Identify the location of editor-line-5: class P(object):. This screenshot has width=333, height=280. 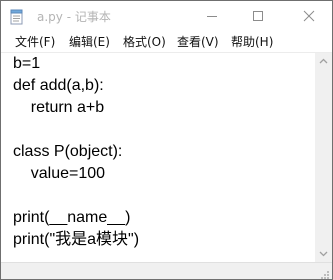
(68, 151).